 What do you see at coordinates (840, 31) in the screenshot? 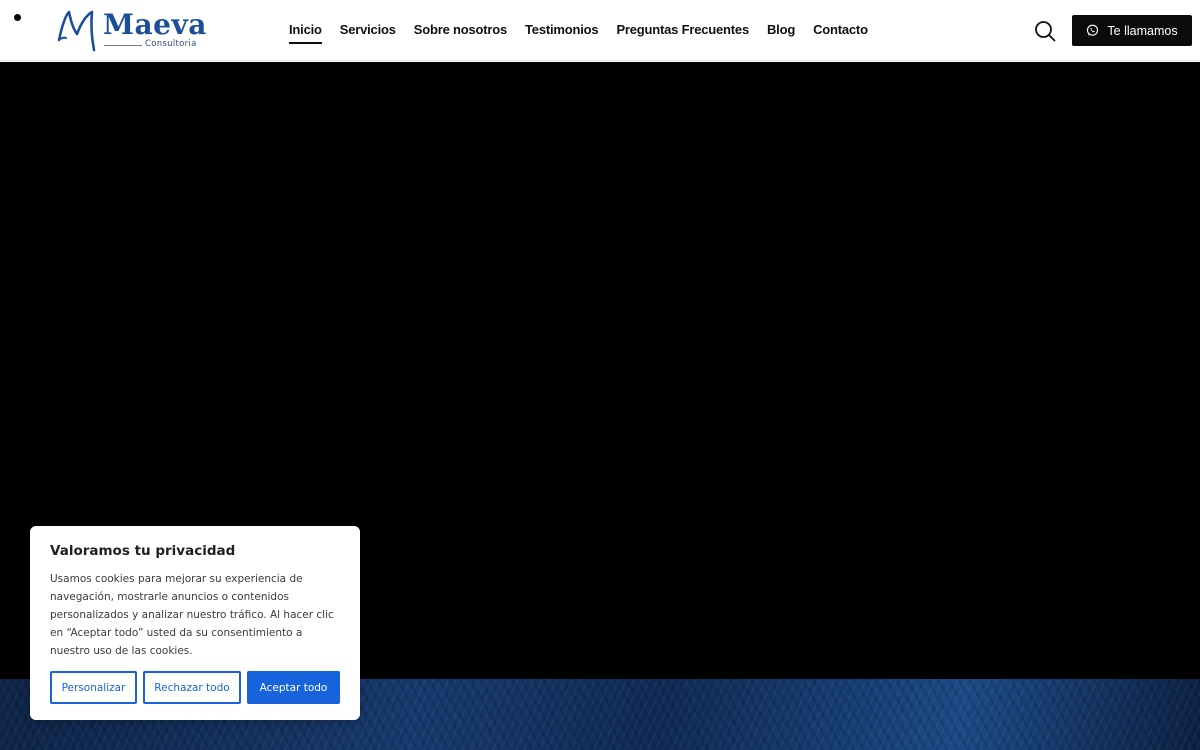
I see `nav-item-contacto: Contacto` at bounding box center [840, 31].